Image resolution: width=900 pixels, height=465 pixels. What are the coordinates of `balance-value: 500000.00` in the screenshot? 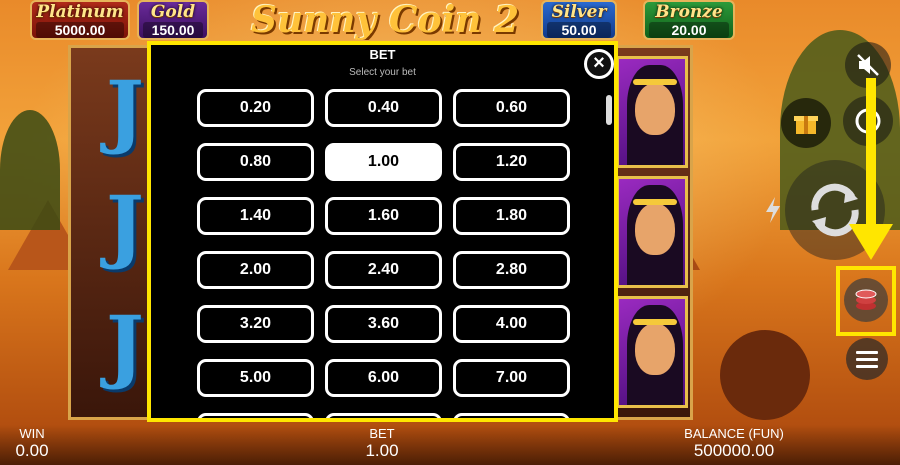 It's located at (734, 450).